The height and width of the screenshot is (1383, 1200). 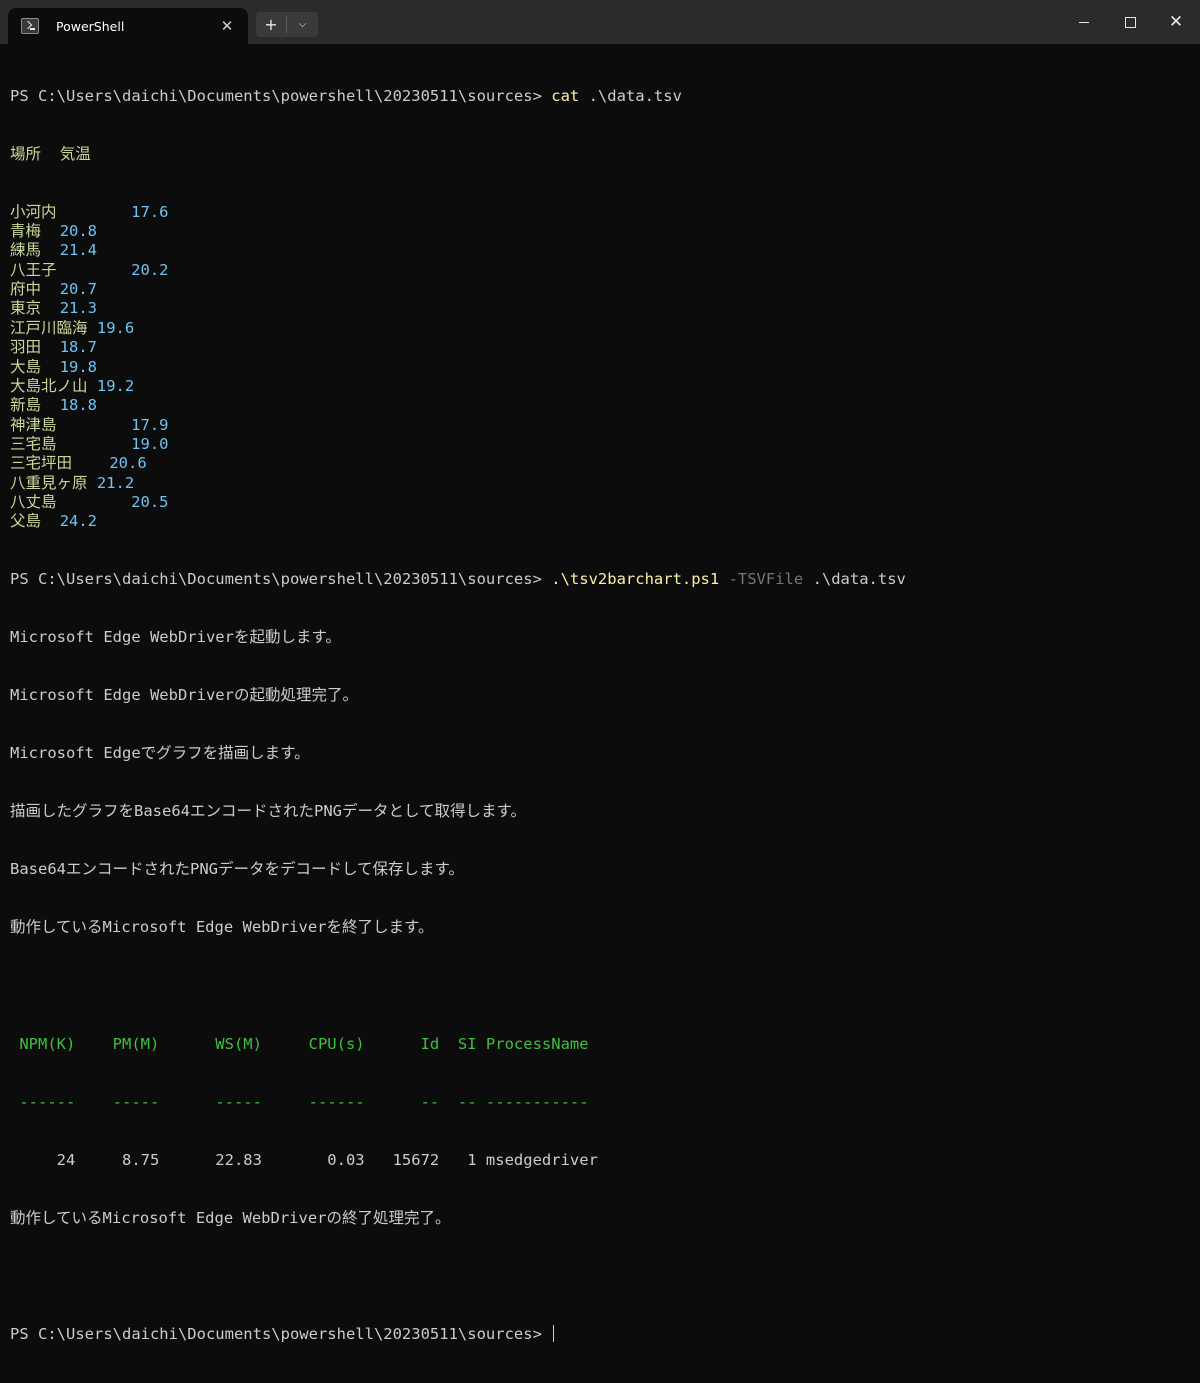 What do you see at coordinates (33, 424) in the screenshot?
I see `tsv-location: 神津島` at bounding box center [33, 424].